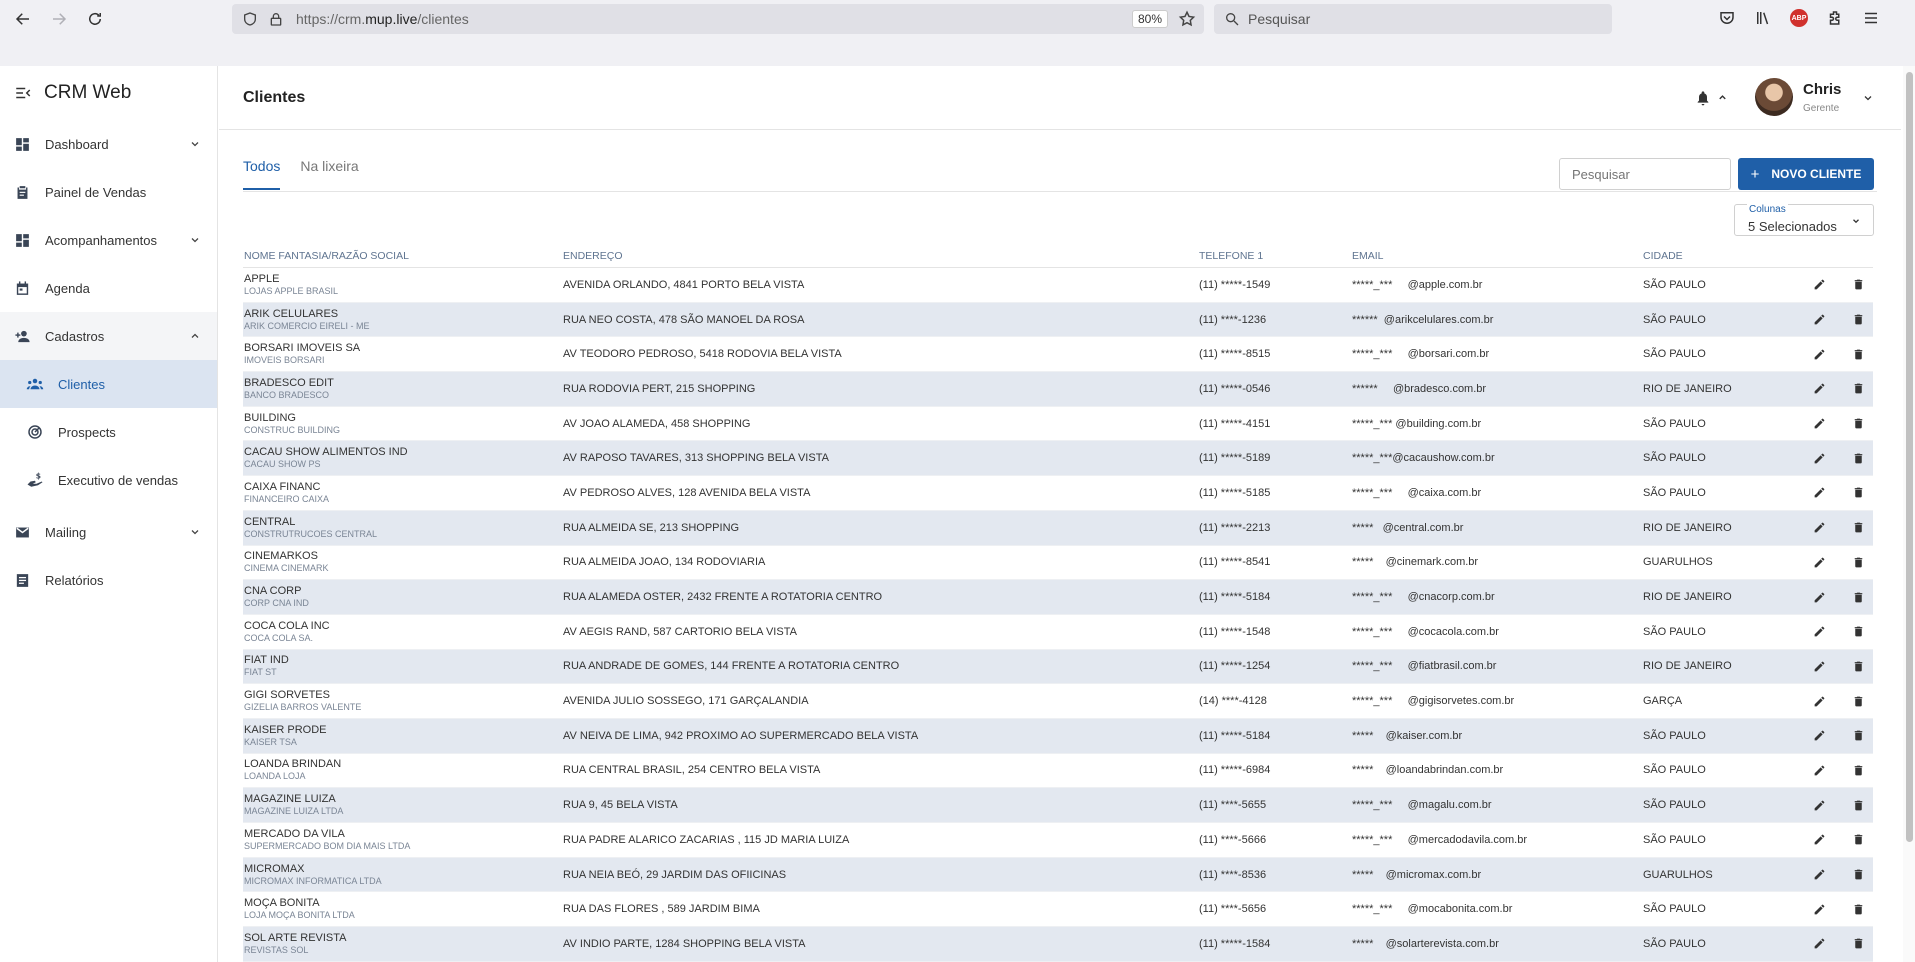 The image size is (1915, 962). What do you see at coordinates (108, 384) in the screenshot?
I see `sidebar-item-clientes: Clientes` at bounding box center [108, 384].